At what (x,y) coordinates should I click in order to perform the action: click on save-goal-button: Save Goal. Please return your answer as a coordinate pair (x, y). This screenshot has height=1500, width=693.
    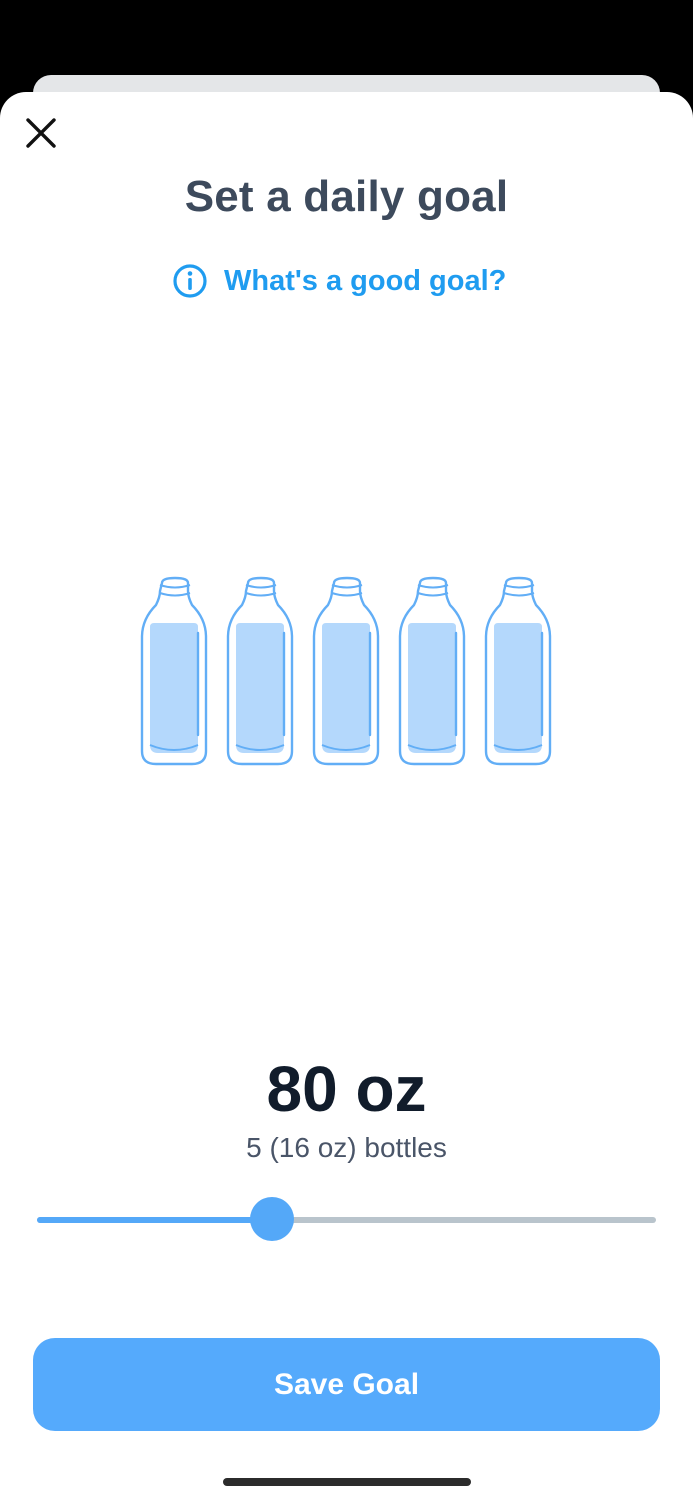
    Looking at the image, I should click on (346, 1384).